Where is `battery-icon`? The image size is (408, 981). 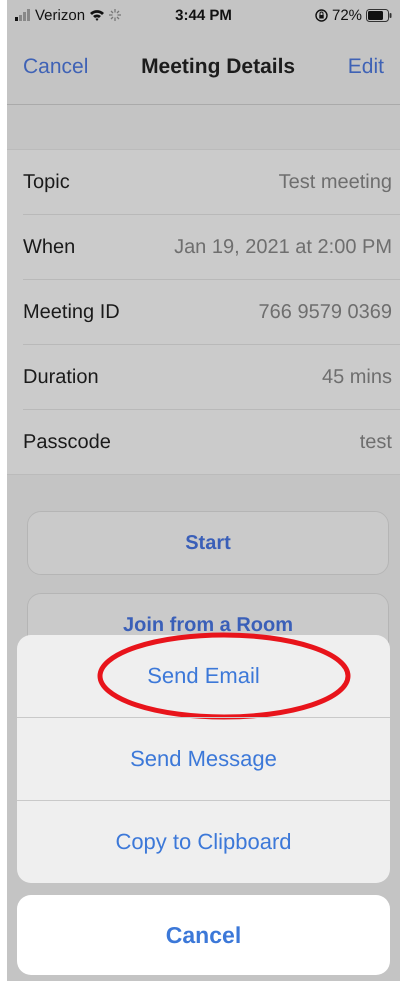
battery-icon is located at coordinates (379, 15).